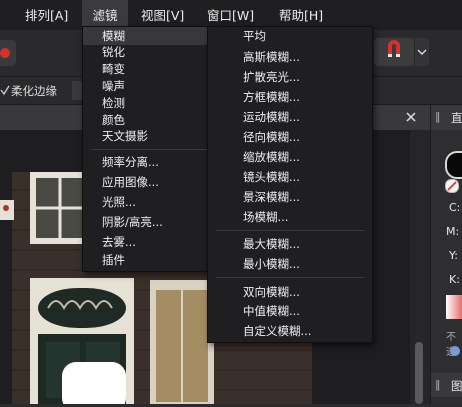  I want to click on magnet-icon, so click(394, 48).